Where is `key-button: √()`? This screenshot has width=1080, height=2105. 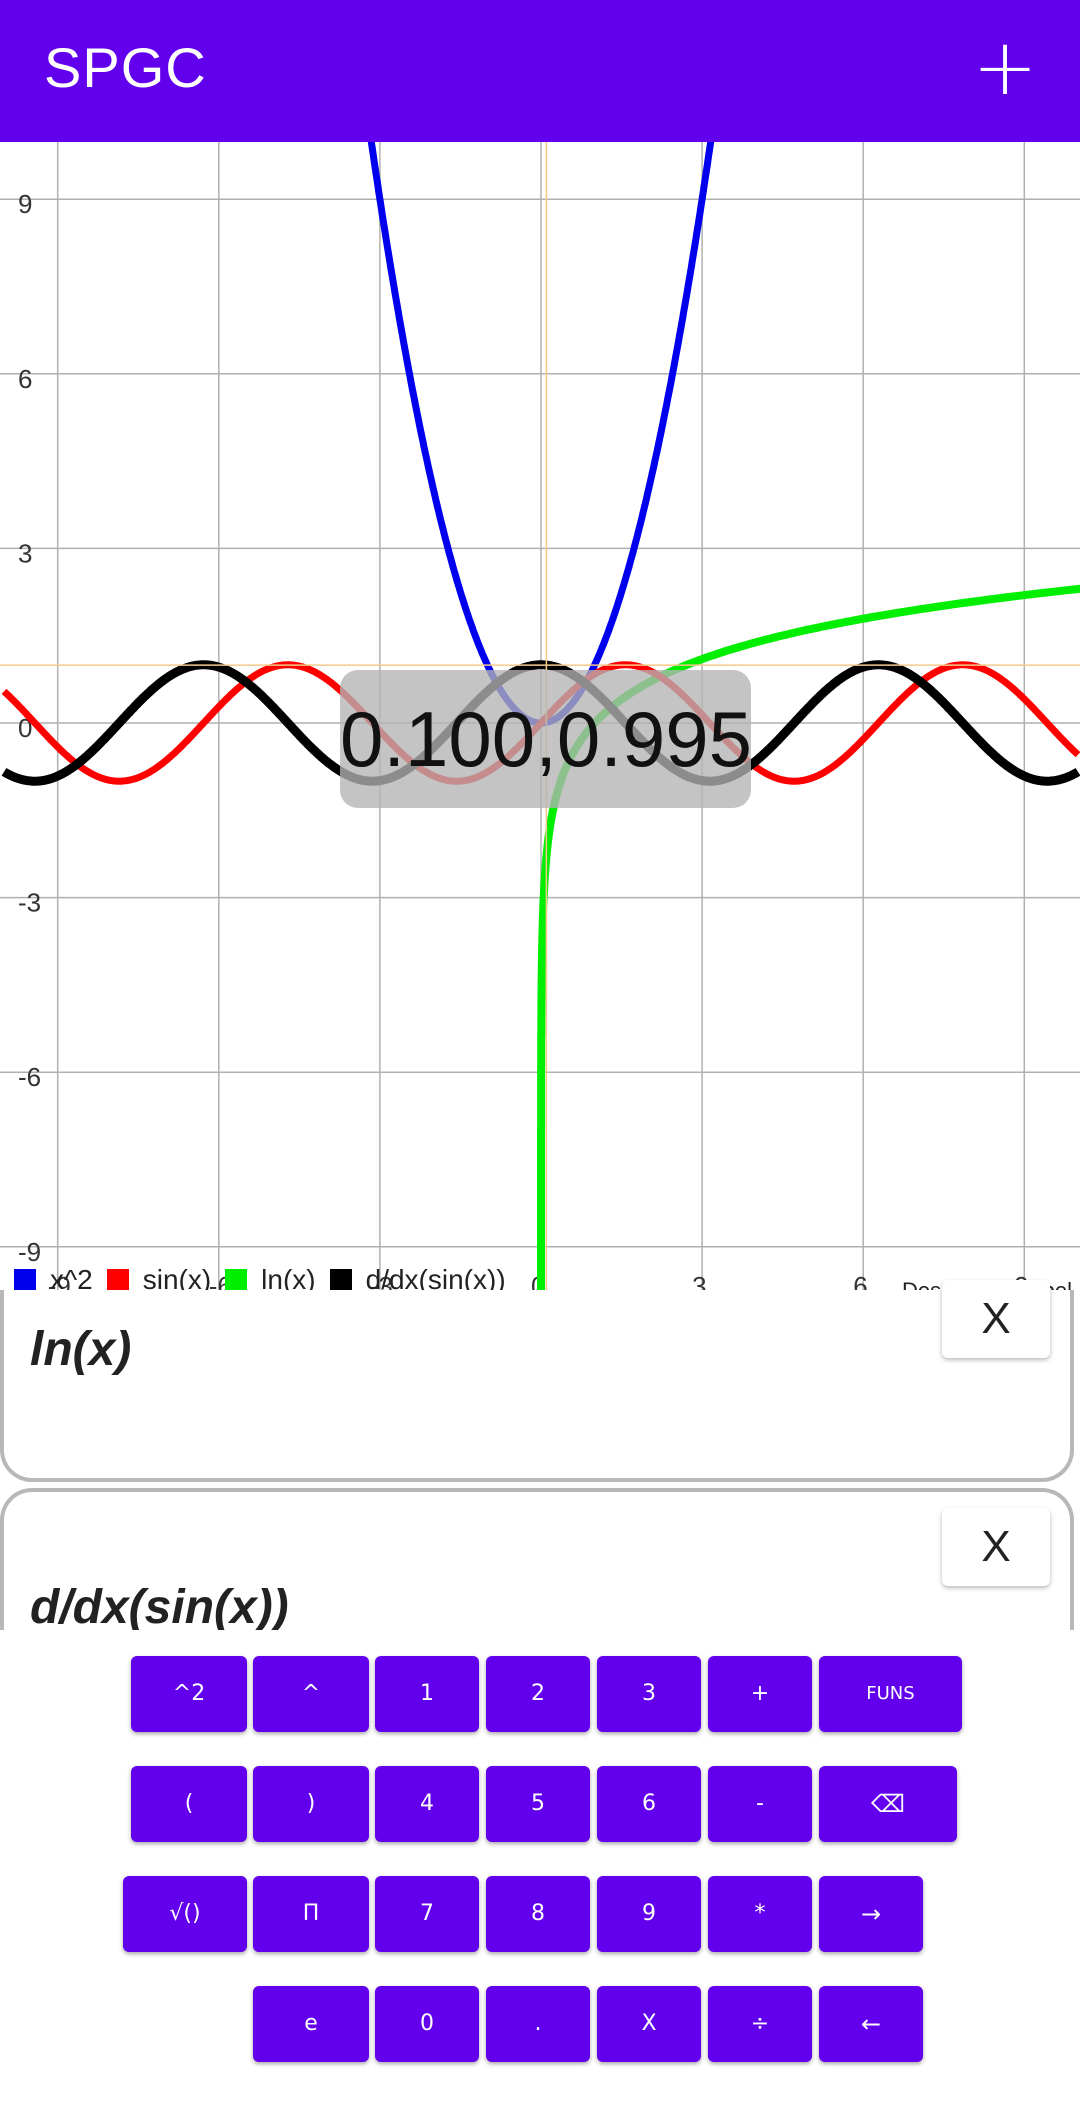
key-button: √() is located at coordinates (185, 1914).